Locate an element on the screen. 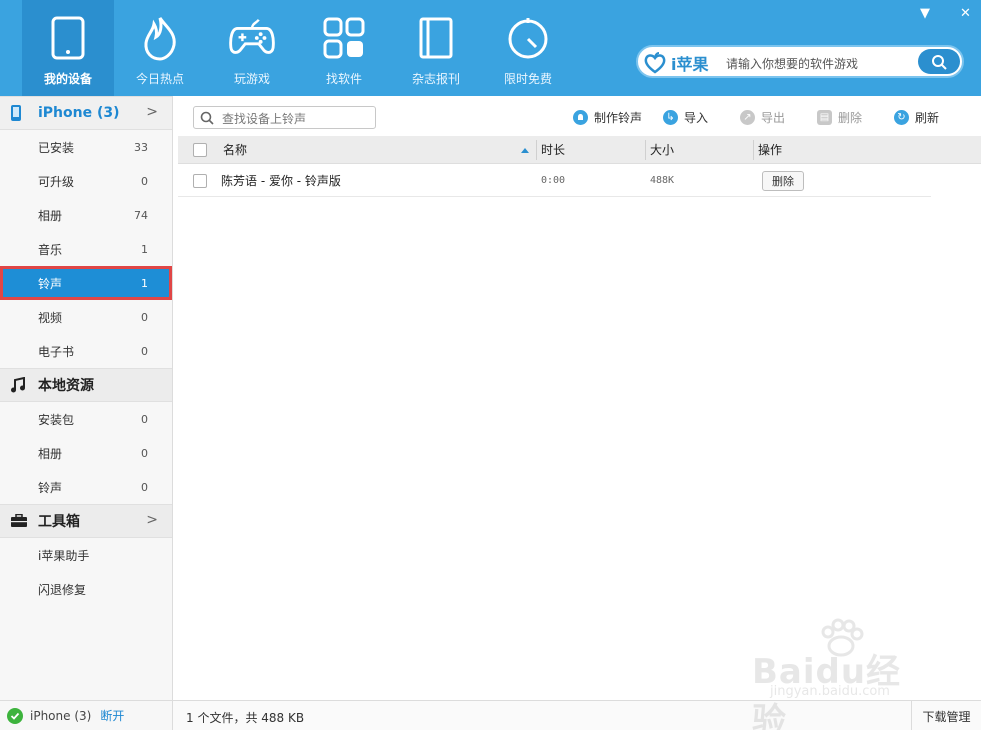  column-header-duration: 时长 is located at coordinates (553, 150).